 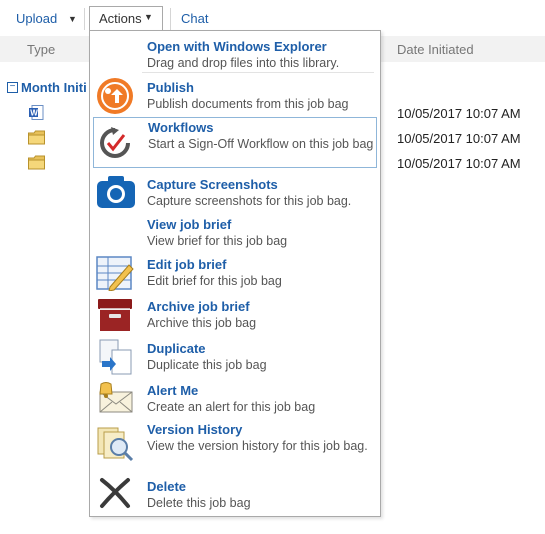 I want to click on menu-item-title: Duplicate, so click(x=176, y=348).